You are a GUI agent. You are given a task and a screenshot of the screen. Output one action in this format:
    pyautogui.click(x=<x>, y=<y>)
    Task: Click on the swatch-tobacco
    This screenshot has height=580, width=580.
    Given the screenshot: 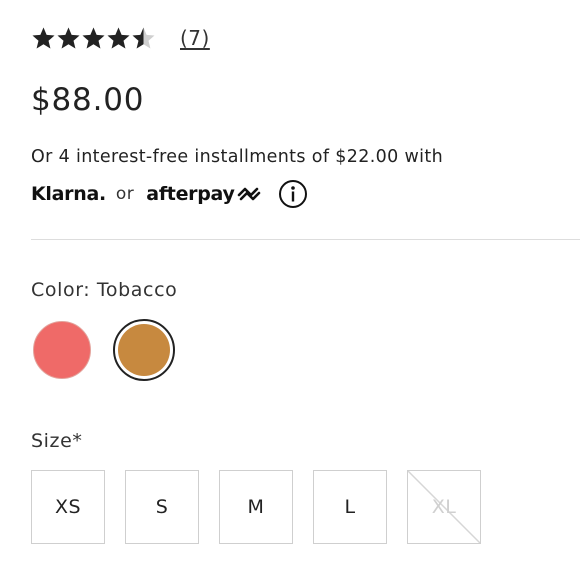 What is the action you would take?
    pyautogui.click(x=144, y=350)
    